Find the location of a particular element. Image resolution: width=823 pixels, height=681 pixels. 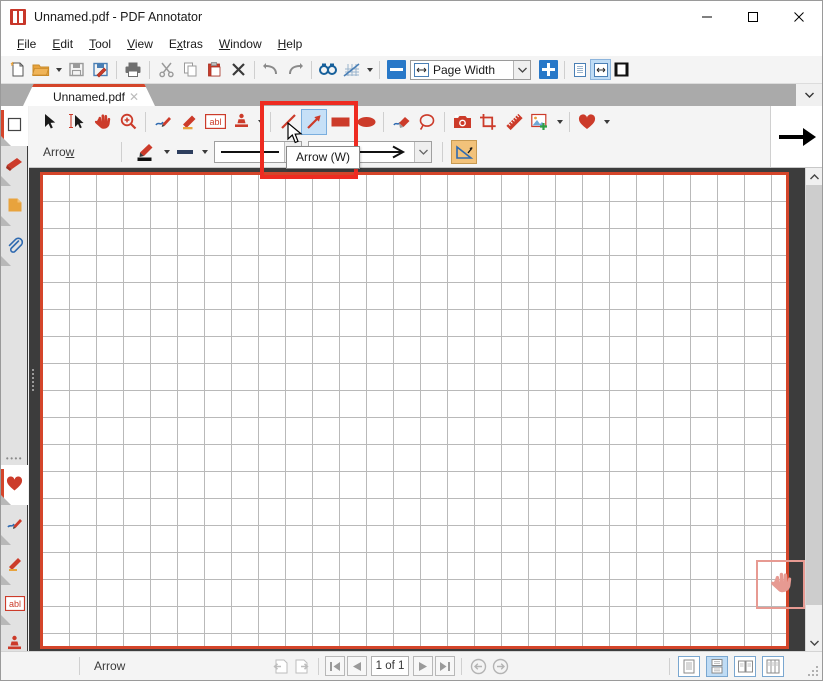

zoom-in-button is located at coordinates (548, 70).